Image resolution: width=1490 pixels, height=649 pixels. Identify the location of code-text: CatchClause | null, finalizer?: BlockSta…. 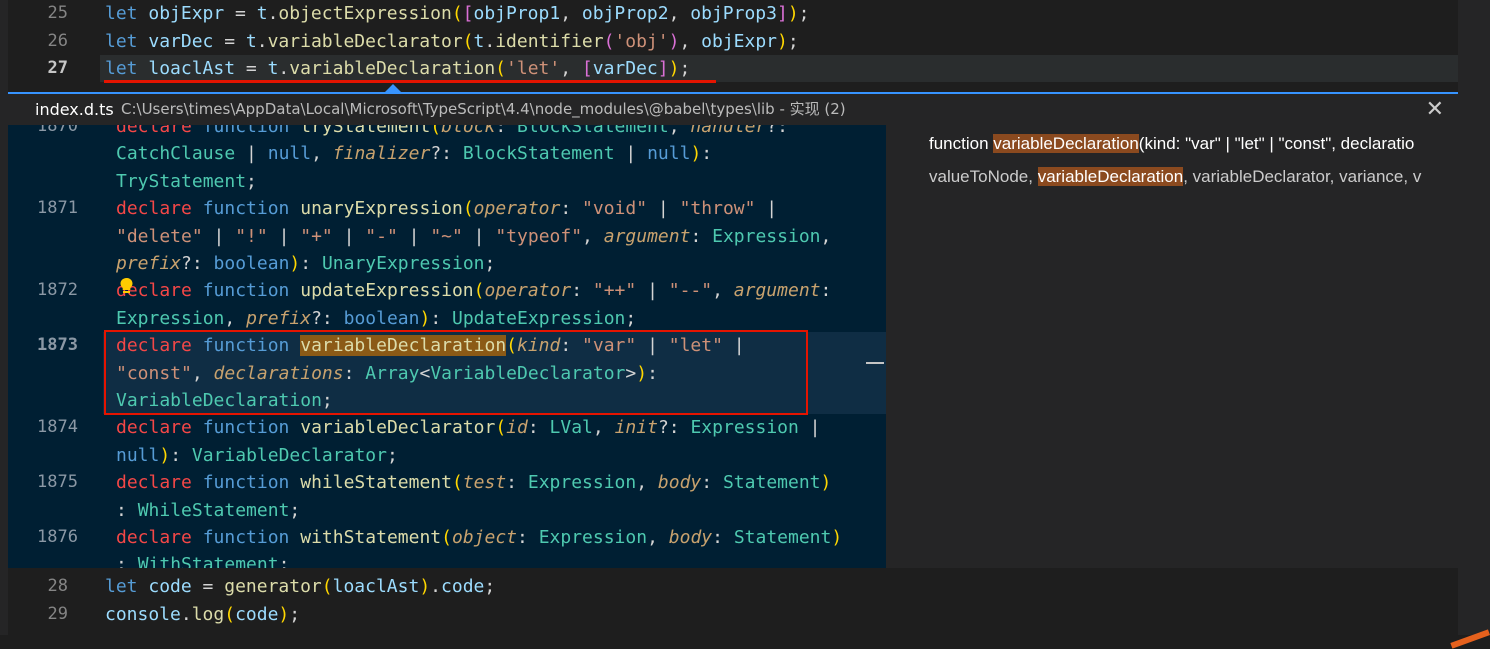
(414, 154).